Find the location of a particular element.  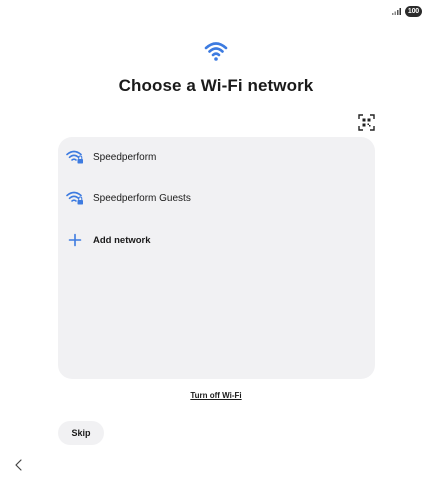

add-network-button: Add network is located at coordinates (216, 240).